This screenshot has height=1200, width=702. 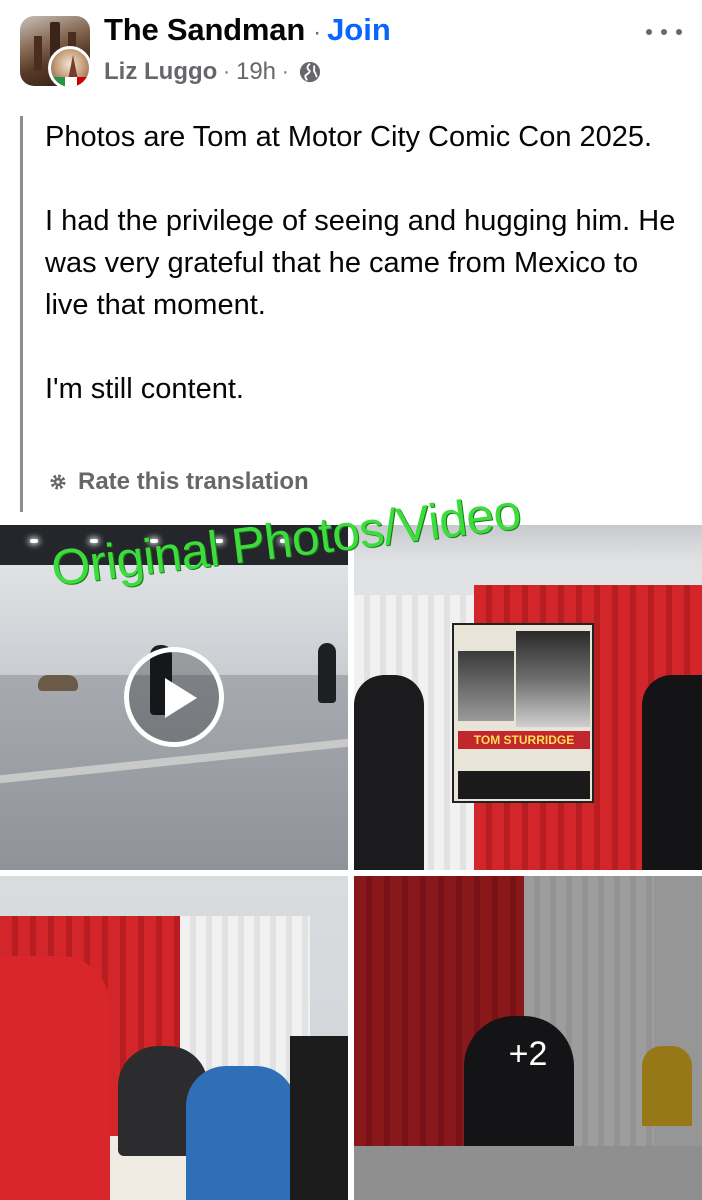 I want to click on author-name-link: Liz Luggo, so click(x=160, y=72).